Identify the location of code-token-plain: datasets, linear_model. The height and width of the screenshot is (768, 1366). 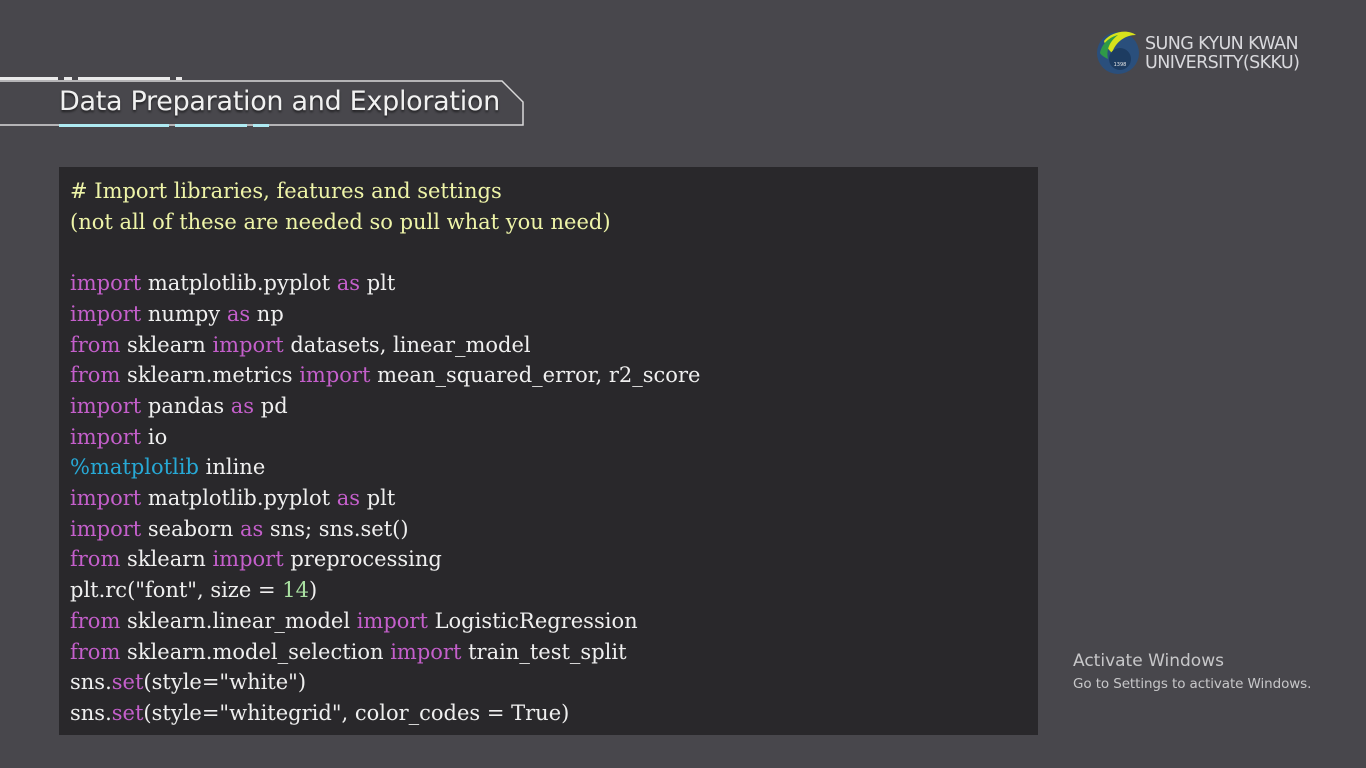
(407, 344).